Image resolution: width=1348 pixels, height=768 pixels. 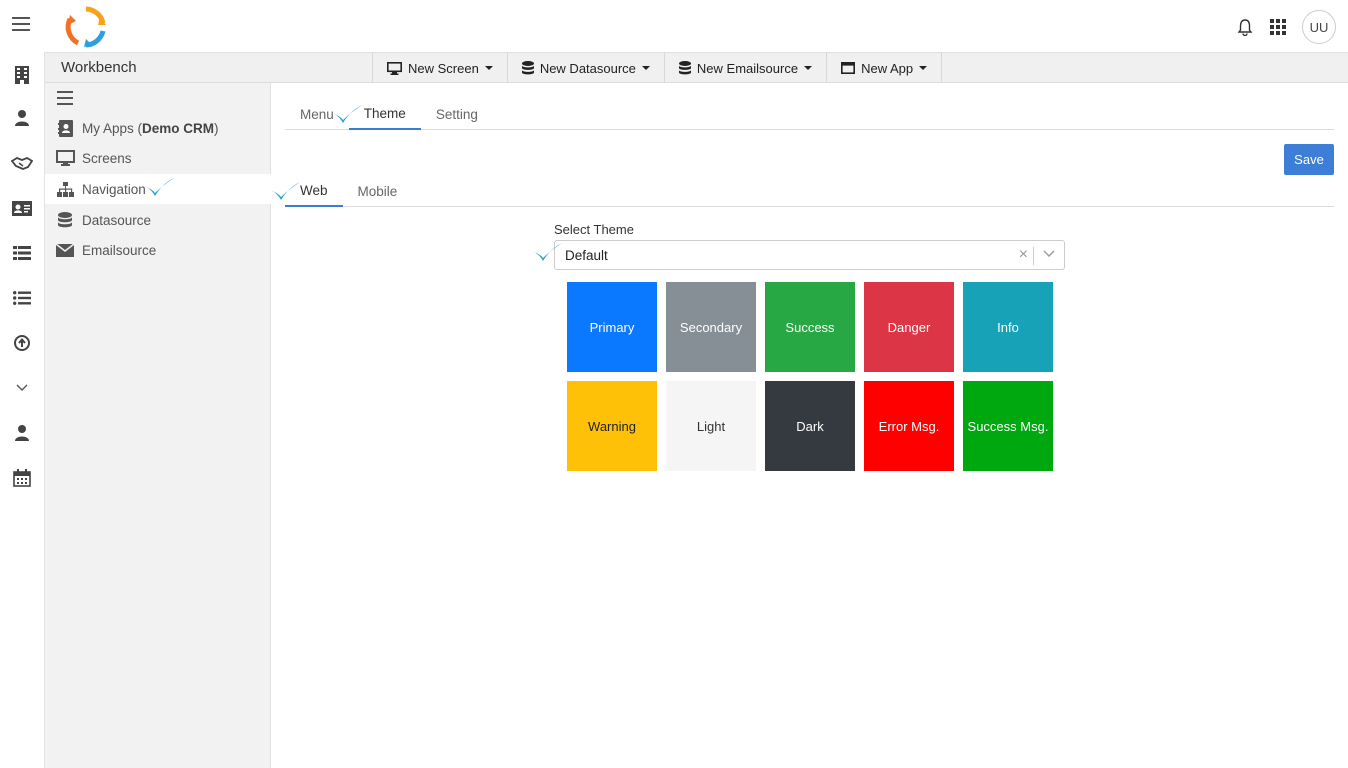 I want to click on window-icon, so click(x=848, y=68).